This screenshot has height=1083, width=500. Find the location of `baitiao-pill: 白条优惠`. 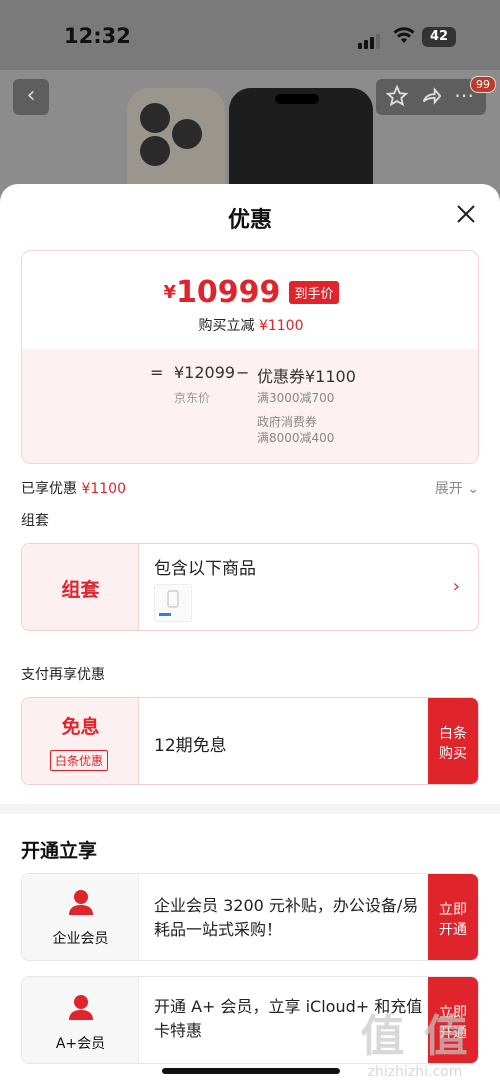

baitiao-pill: 白条优惠 is located at coordinates (79, 760).